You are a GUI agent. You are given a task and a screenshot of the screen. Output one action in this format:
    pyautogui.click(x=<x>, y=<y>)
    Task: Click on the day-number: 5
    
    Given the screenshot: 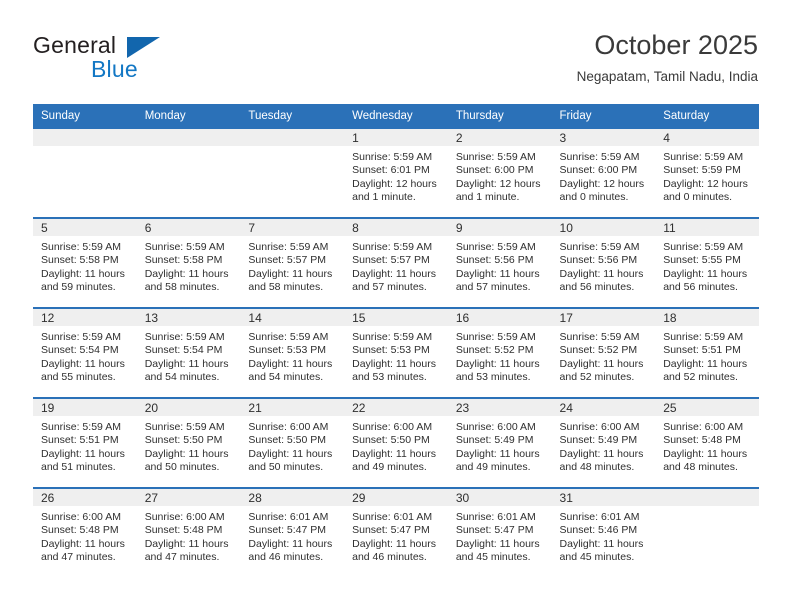 What is the action you would take?
    pyautogui.click(x=85, y=227)
    